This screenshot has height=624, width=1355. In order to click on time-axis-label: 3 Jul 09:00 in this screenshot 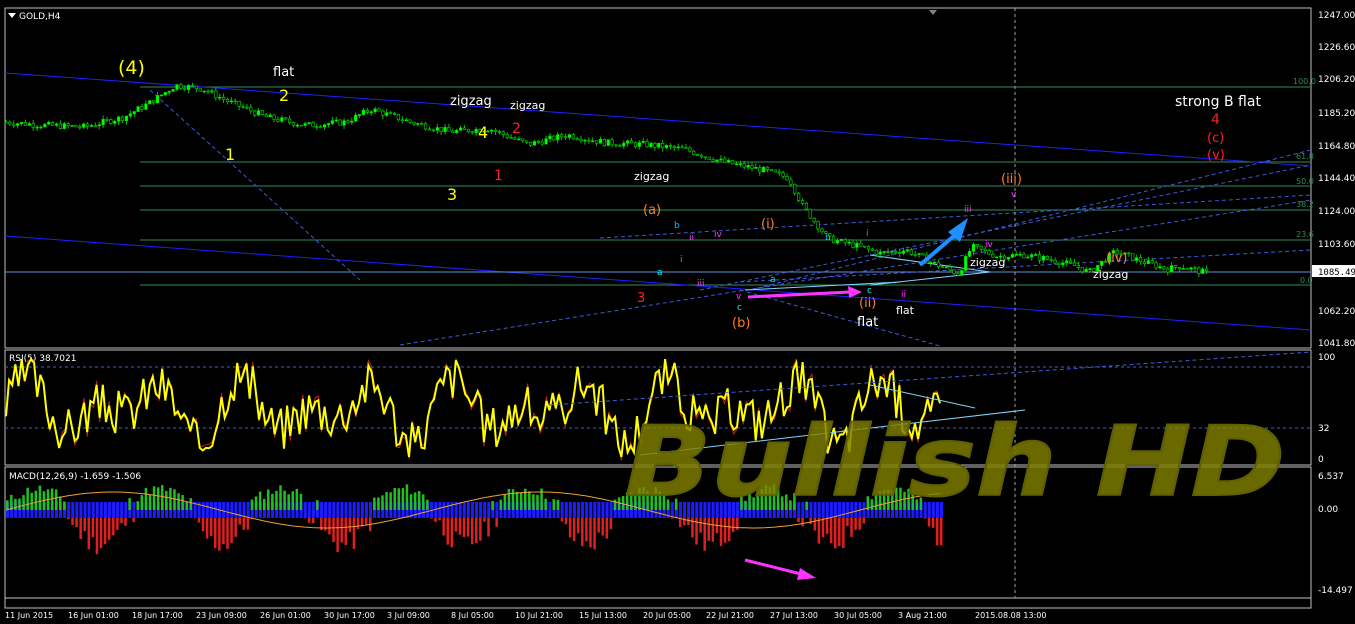, I will do `click(408, 615)`.